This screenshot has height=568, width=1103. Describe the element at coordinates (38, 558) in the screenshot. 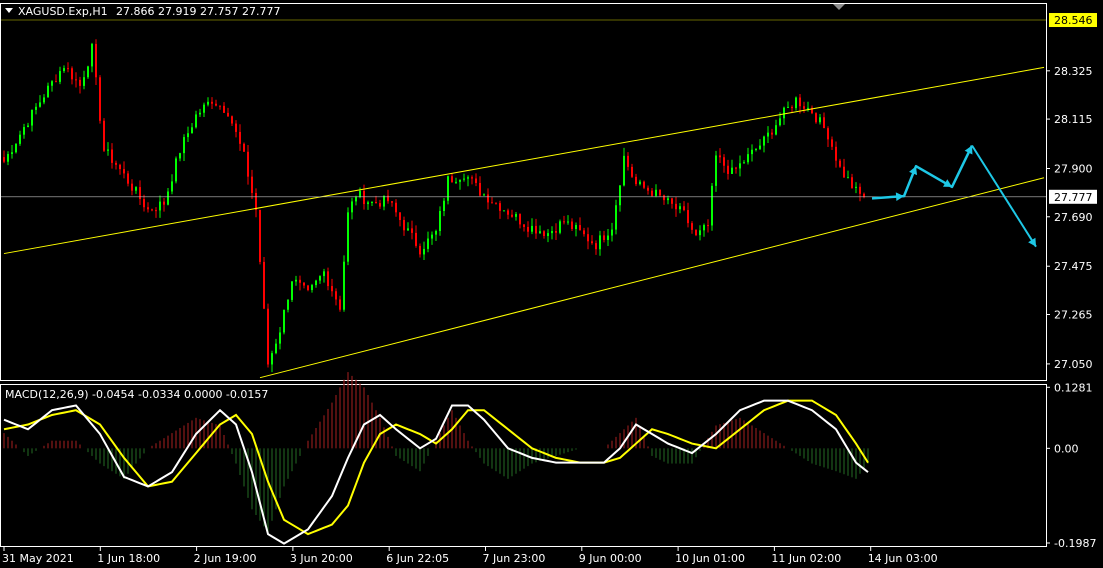

I see `time-tick-label: 31 May 2021` at that location.